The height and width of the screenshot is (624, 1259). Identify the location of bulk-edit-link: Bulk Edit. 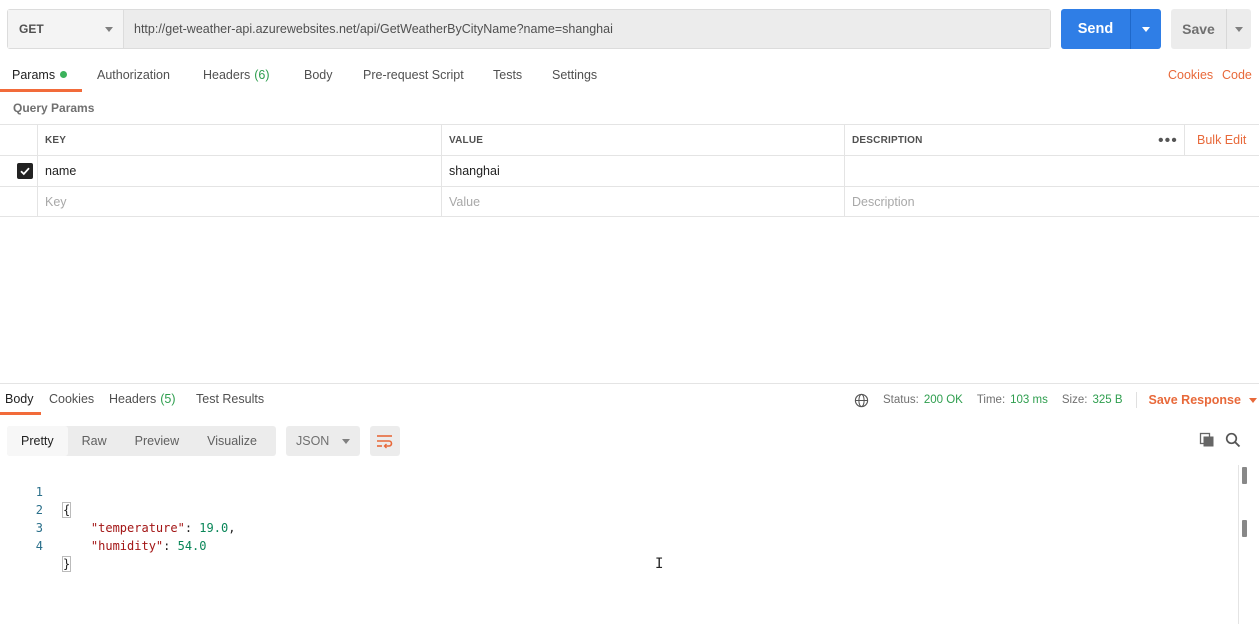
(1221, 140).